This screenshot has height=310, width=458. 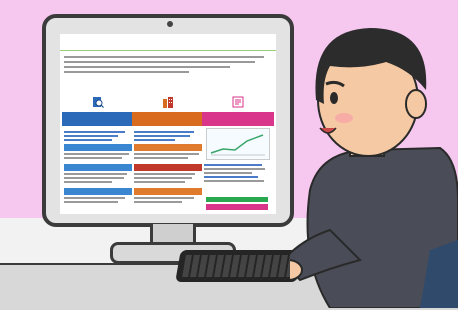 I want to click on notice-block, so click(x=168, y=70).